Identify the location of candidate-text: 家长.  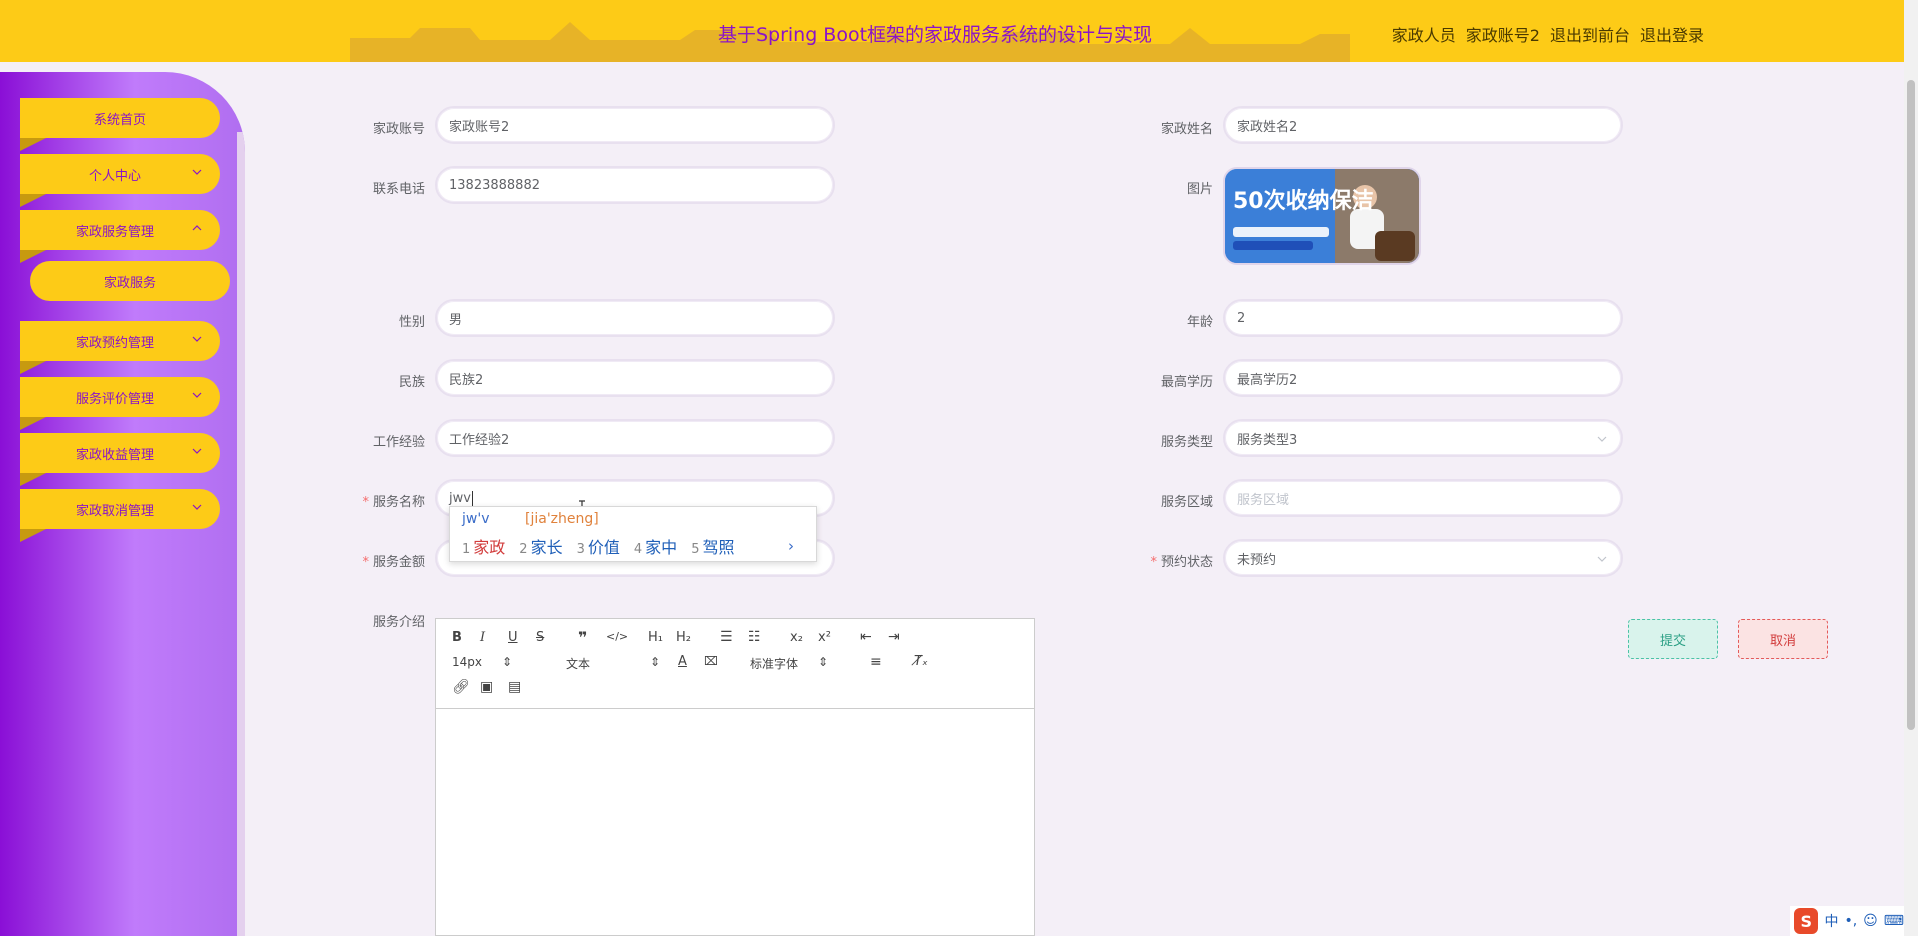
(546, 547).